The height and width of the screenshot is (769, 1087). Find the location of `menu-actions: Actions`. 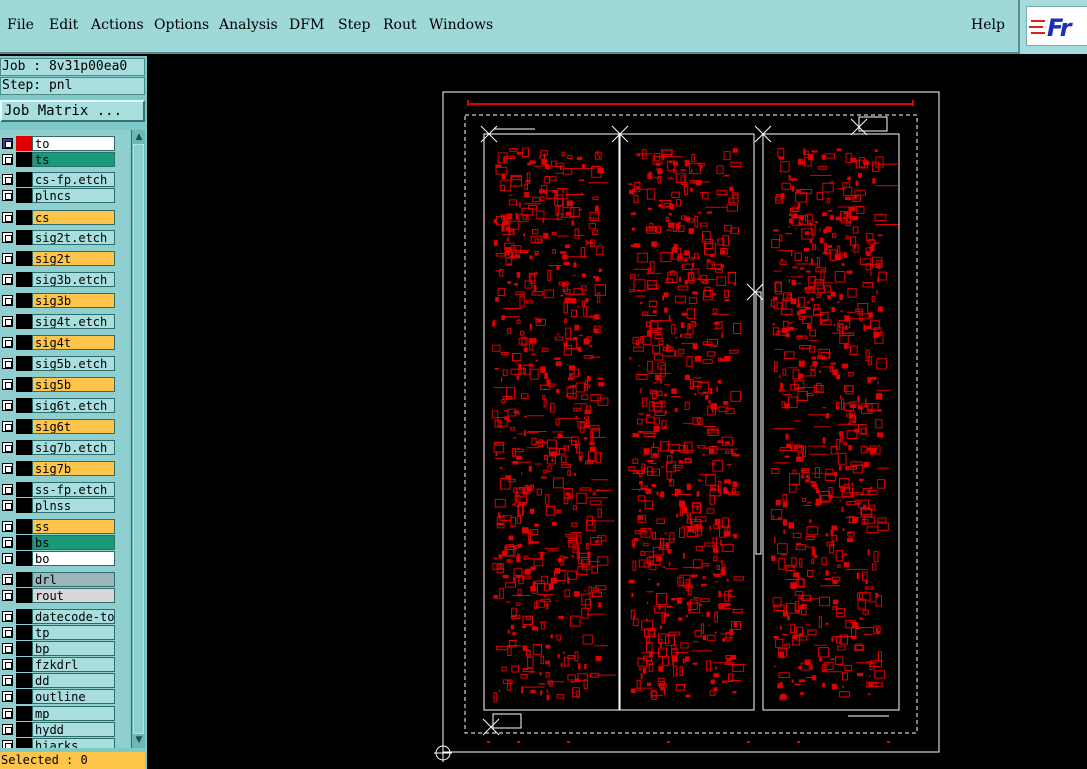

menu-actions: Actions is located at coordinates (117, 25).